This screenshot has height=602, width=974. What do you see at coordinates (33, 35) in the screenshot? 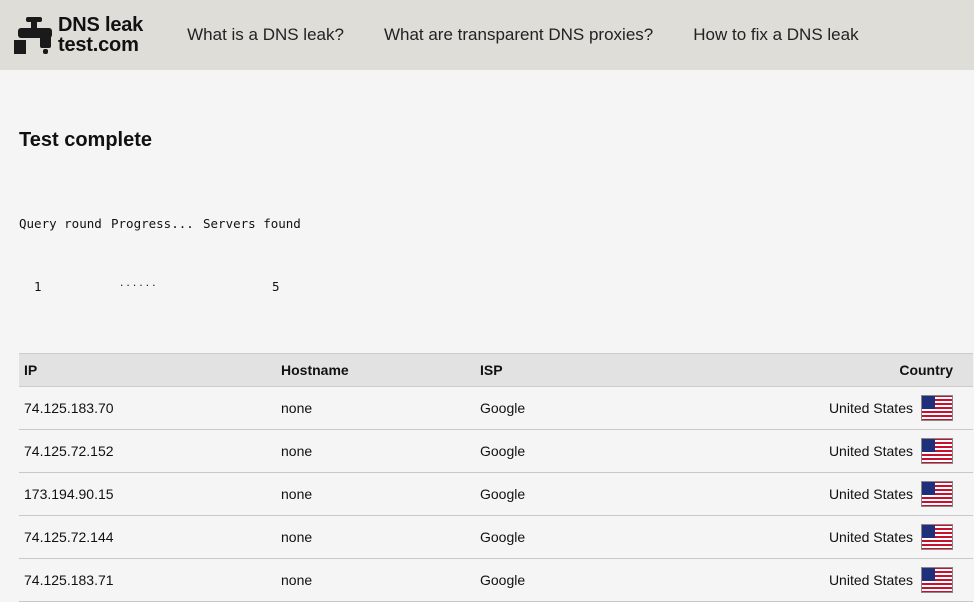
I see `faucet-icon` at bounding box center [33, 35].